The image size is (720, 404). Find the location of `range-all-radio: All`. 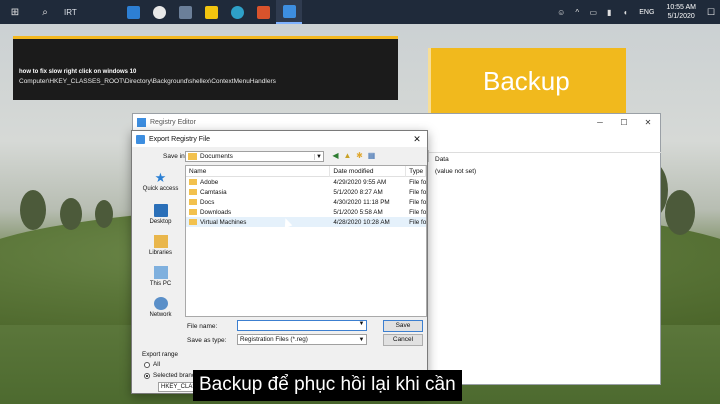

range-all-radio: All is located at coordinates (152, 364).